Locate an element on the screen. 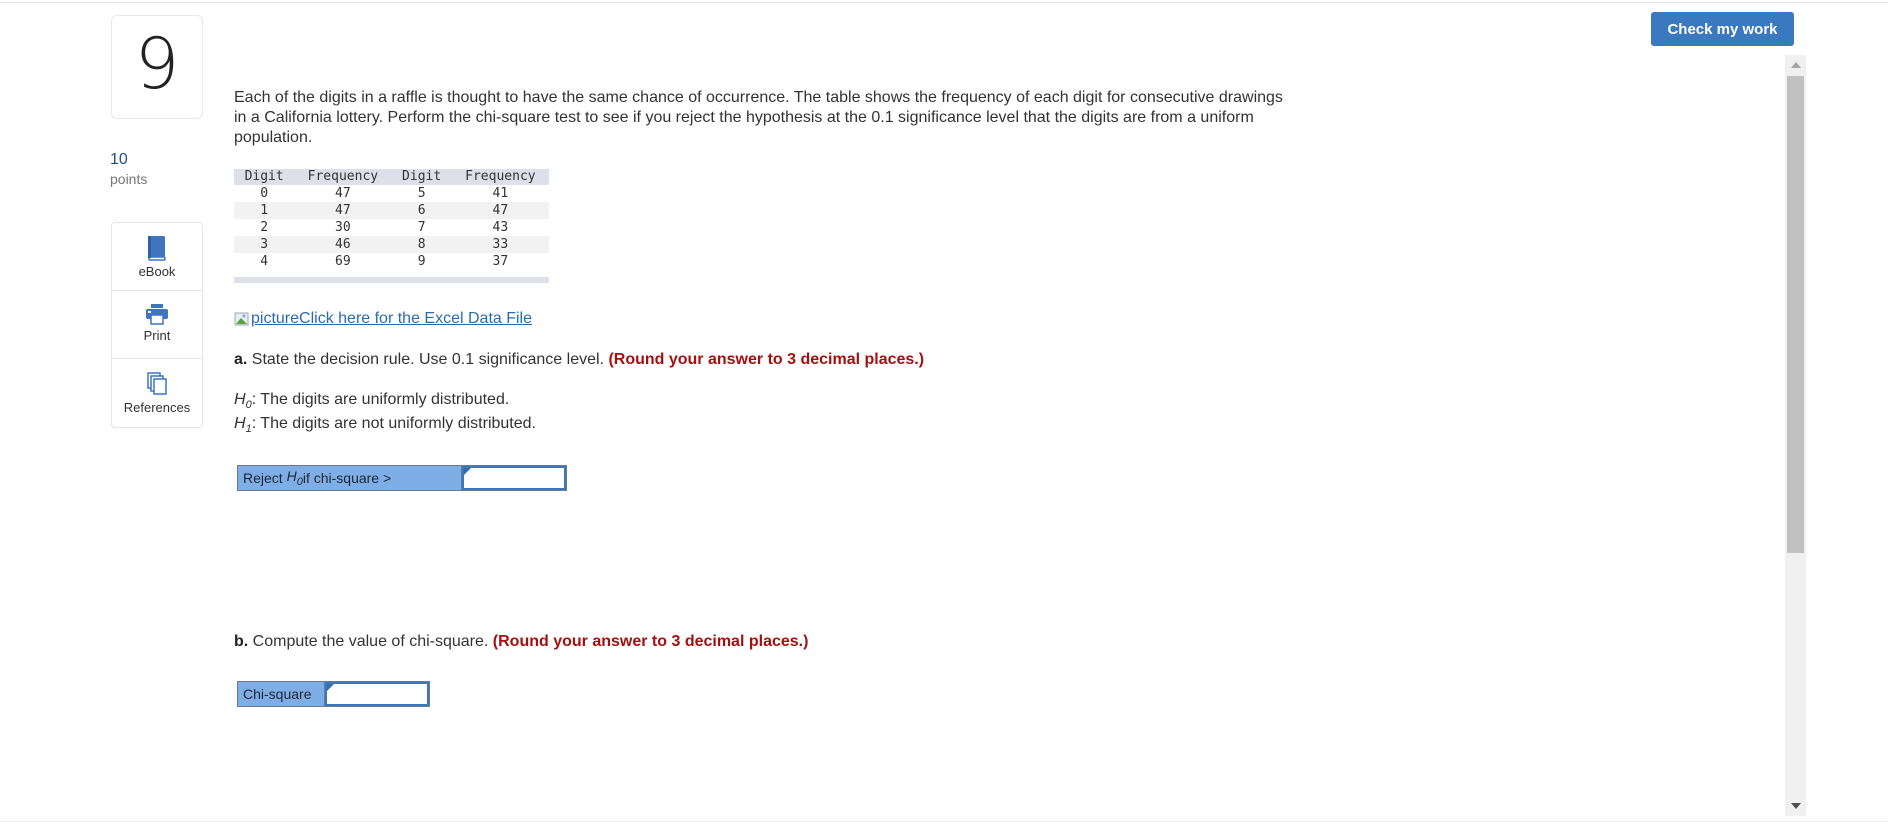 This screenshot has height=824, width=1888. critical-value-input is located at coordinates (514, 478).